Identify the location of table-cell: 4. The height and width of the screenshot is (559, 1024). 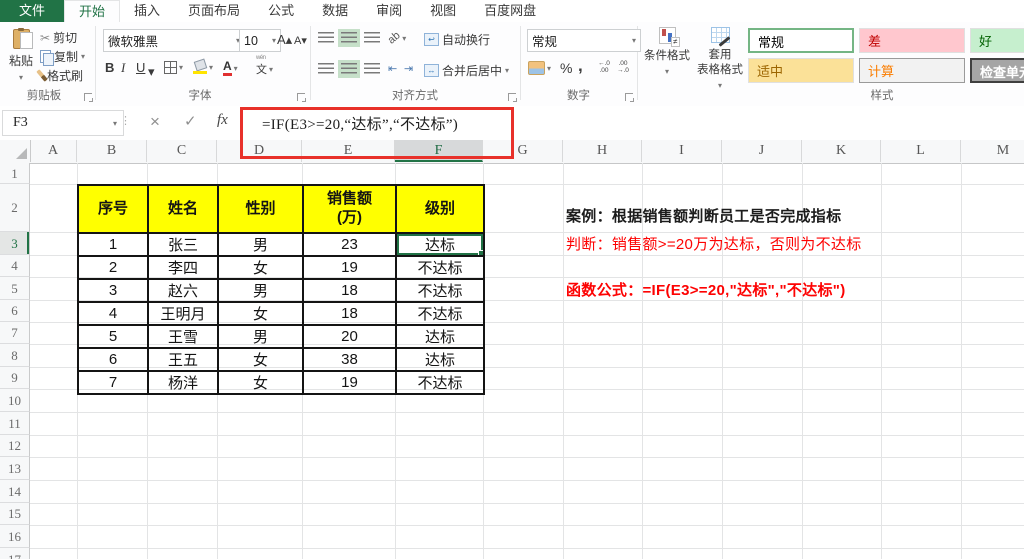
(113, 313).